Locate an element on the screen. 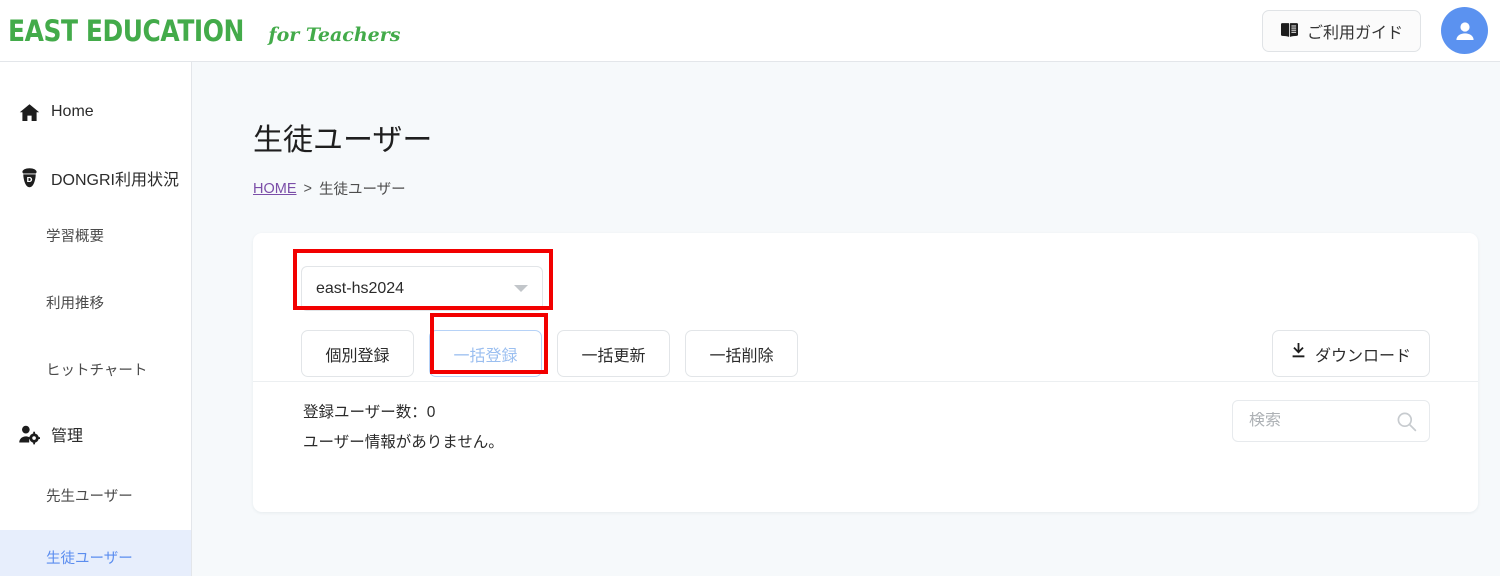 The height and width of the screenshot is (576, 1500). sidebar-item-student-users: 生徒ユーザー is located at coordinates (95, 553).